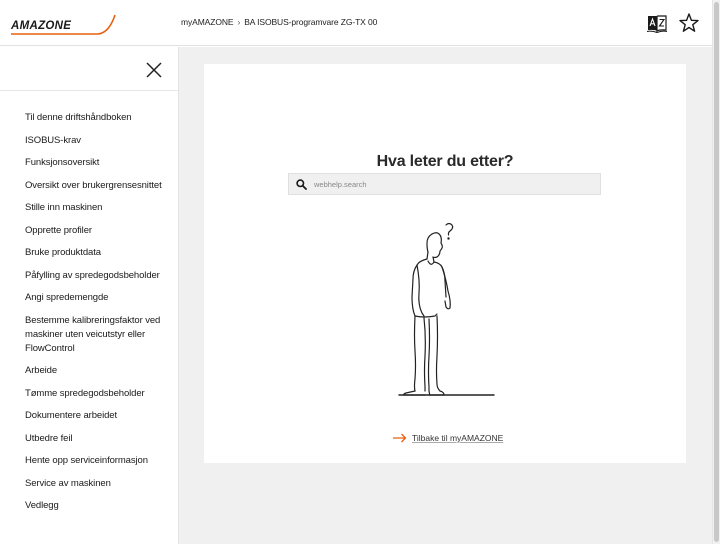 The width and height of the screenshot is (720, 544). What do you see at coordinates (311, 22) in the screenshot?
I see `breadcrumb-item-current: BA ISOBUS-programvare ZG-TX 00` at bounding box center [311, 22].